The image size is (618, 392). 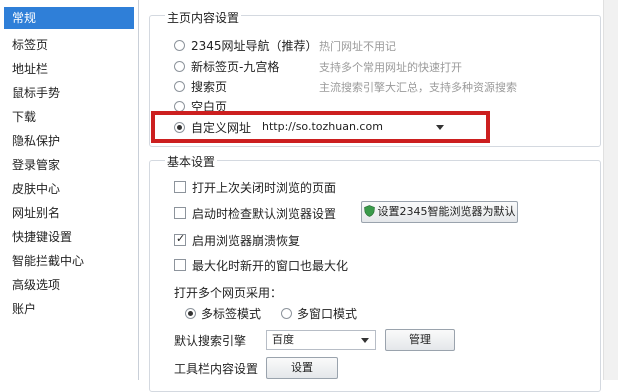 What do you see at coordinates (69, 117) in the screenshot?
I see `sidebar-item-downloads: 下载` at bounding box center [69, 117].